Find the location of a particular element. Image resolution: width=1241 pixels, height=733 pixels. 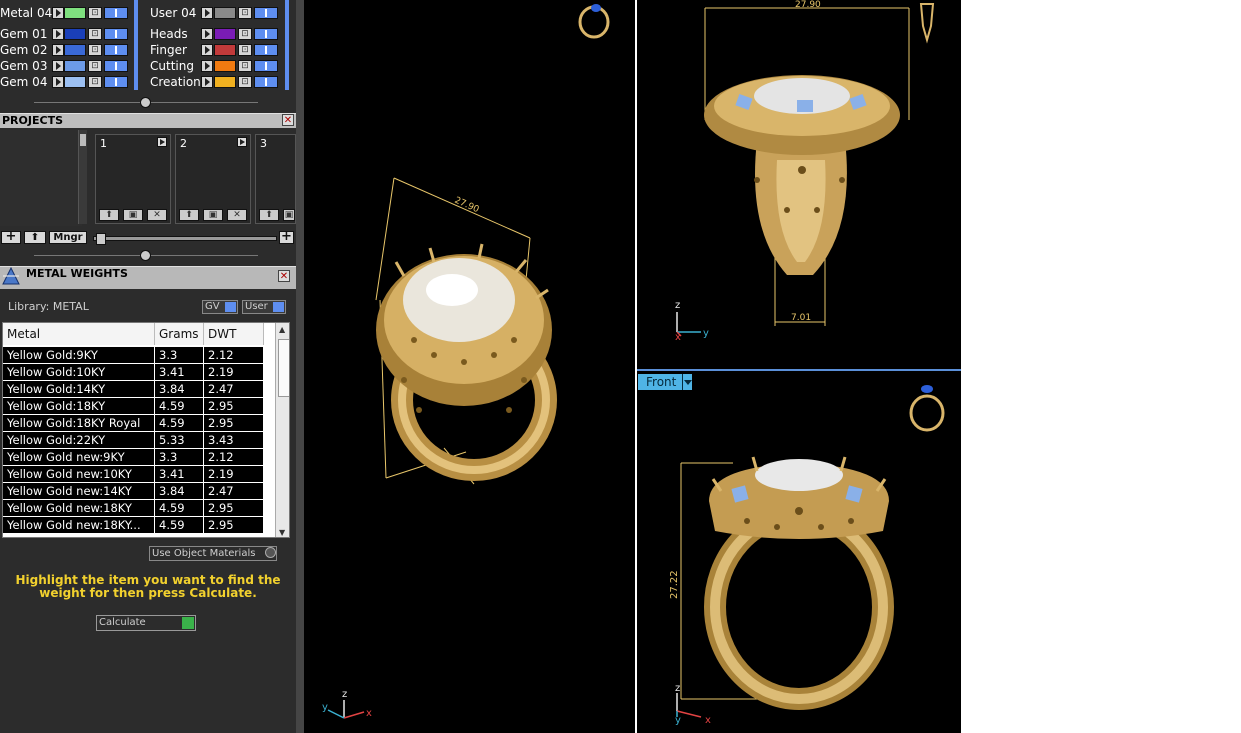

table-scrollbar: ▲ ▼ is located at coordinates (282, 430).